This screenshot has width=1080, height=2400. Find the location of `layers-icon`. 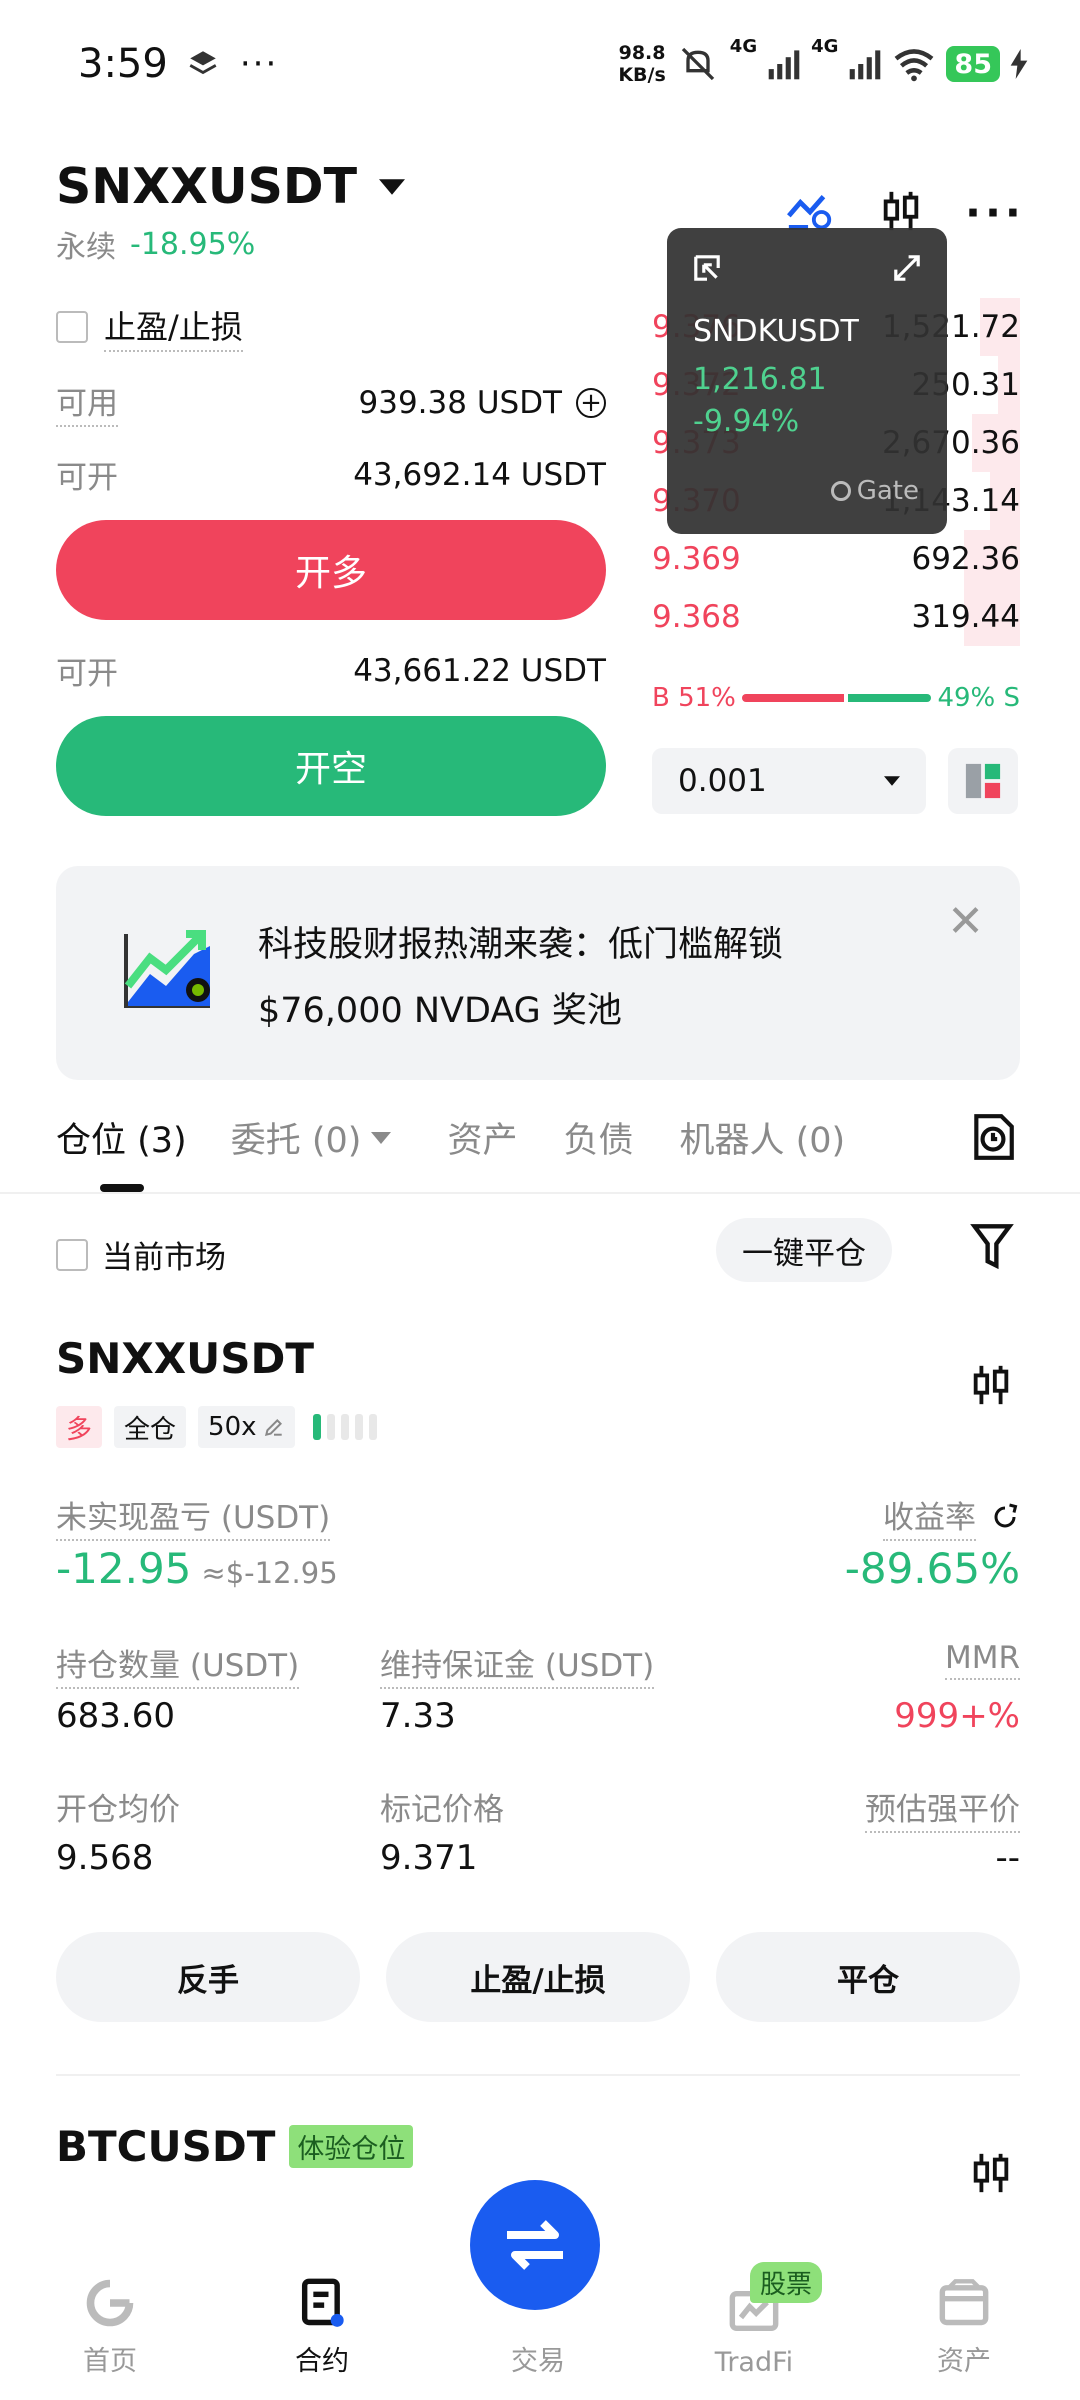

layers-icon is located at coordinates (203, 63).